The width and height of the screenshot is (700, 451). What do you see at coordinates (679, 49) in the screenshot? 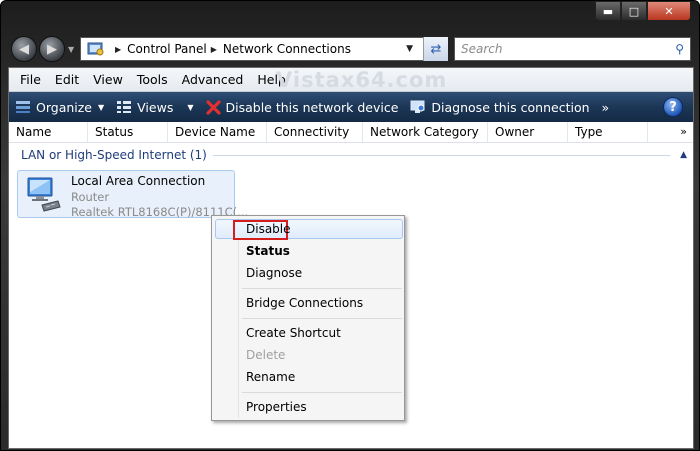
I see `search-icon: ⚲` at bounding box center [679, 49].